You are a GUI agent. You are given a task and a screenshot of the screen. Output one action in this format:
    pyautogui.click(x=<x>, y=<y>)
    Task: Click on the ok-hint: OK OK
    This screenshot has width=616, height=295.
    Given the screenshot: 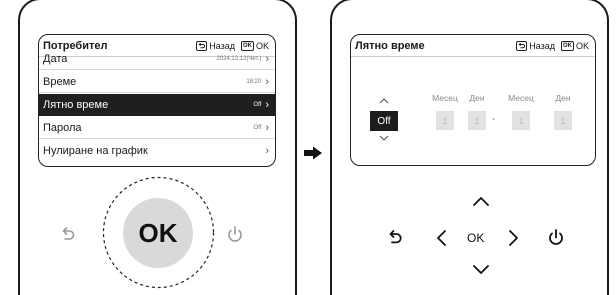 What is the action you would take?
    pyautogui.click(x=574, y=45)
    